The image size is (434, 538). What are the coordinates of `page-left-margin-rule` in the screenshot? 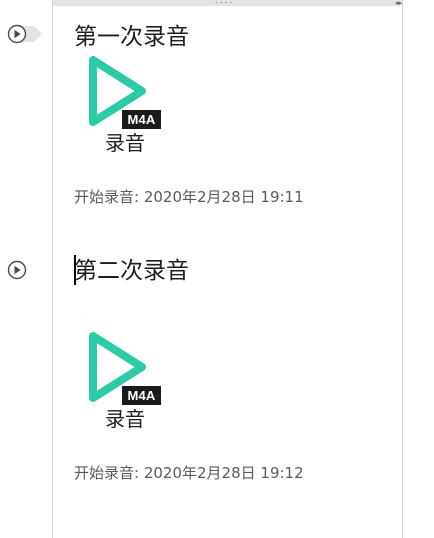 It's located at (52, 269).